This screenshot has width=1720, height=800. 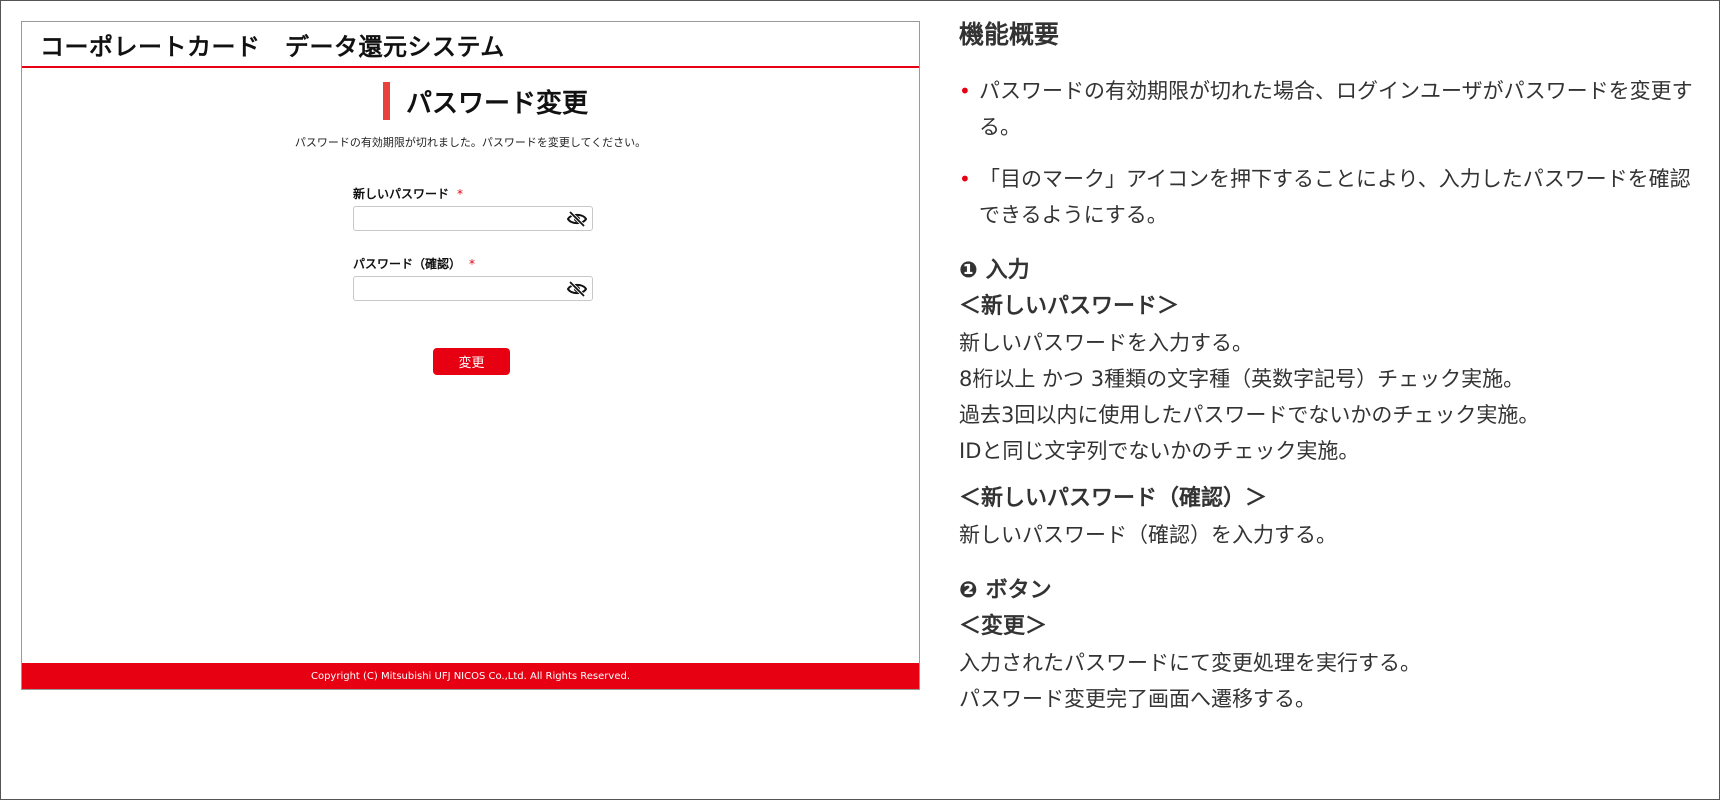 What do you see at coordinates (471, 361) in the screenshot?
I see `change-button: 変更` at bounding box center [471, 361].